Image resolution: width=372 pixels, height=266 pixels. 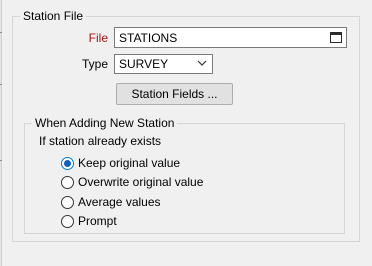 I want to click on file-input-value: STATIONS, so click(x=148, y=38).